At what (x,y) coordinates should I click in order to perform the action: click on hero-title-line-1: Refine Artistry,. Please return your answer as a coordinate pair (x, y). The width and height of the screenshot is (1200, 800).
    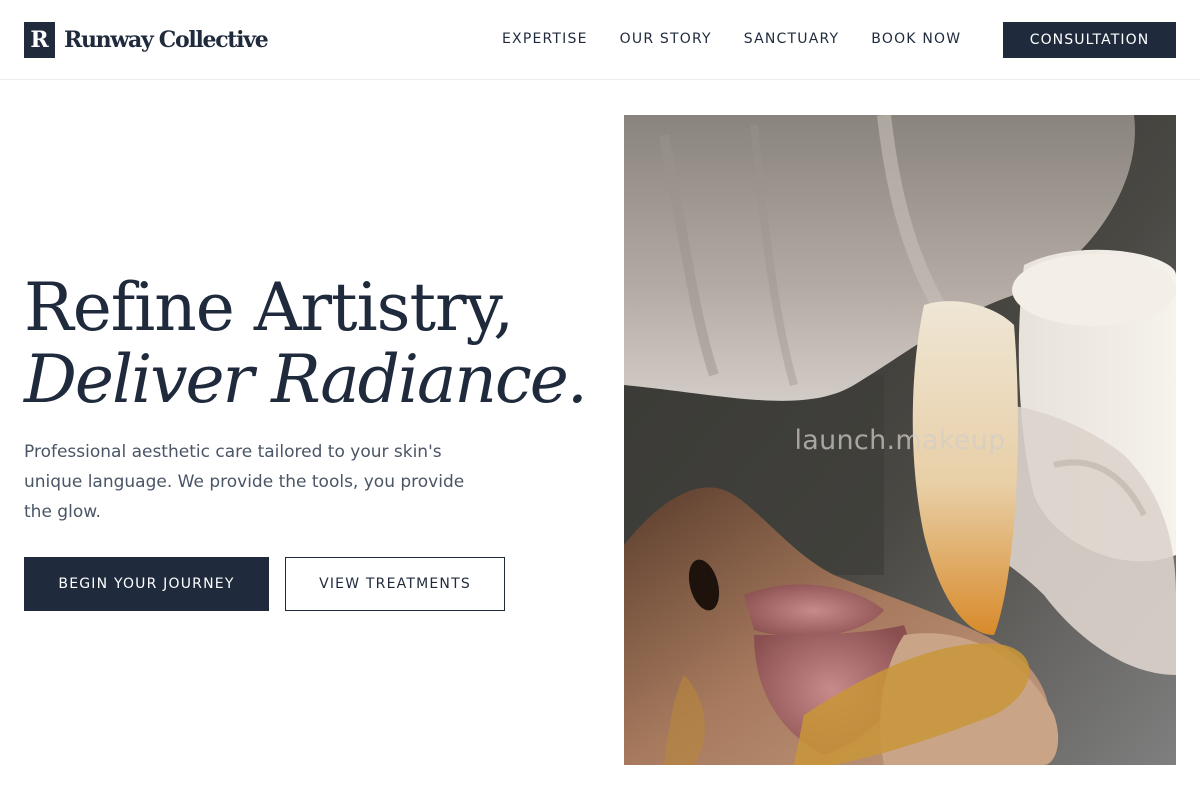
    Looking at the image, I should click on (269, 307).